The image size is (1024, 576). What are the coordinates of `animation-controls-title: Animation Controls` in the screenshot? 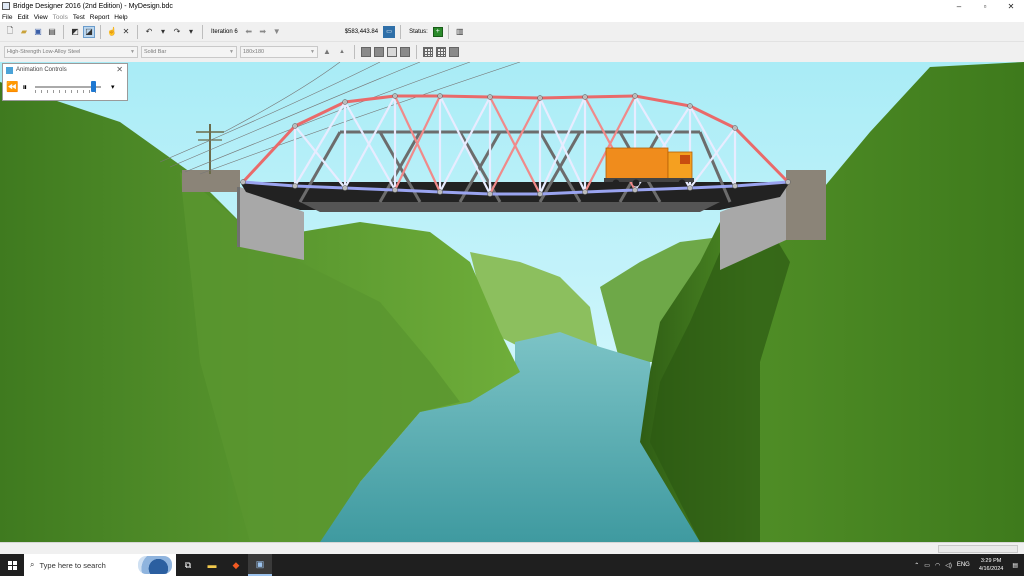 It's located at (41, 70).